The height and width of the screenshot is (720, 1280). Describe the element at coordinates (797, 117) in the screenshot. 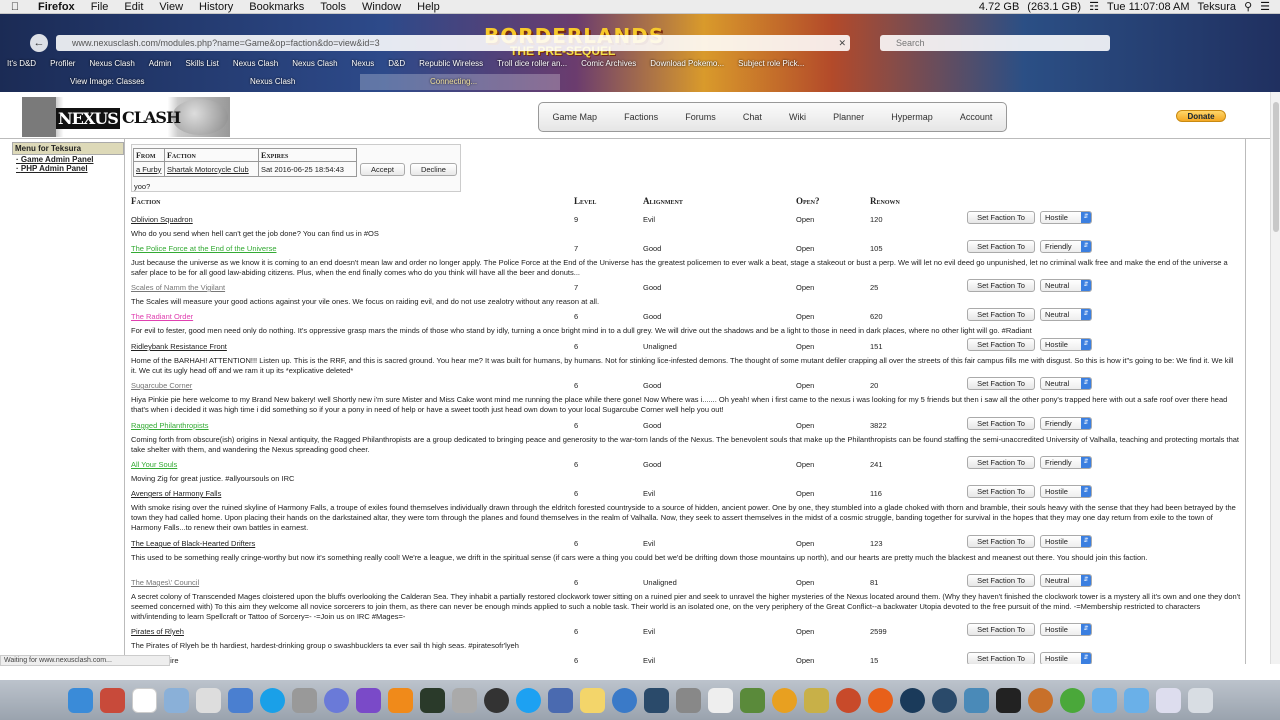

I see `nav-wiki: Wiki` at that location.